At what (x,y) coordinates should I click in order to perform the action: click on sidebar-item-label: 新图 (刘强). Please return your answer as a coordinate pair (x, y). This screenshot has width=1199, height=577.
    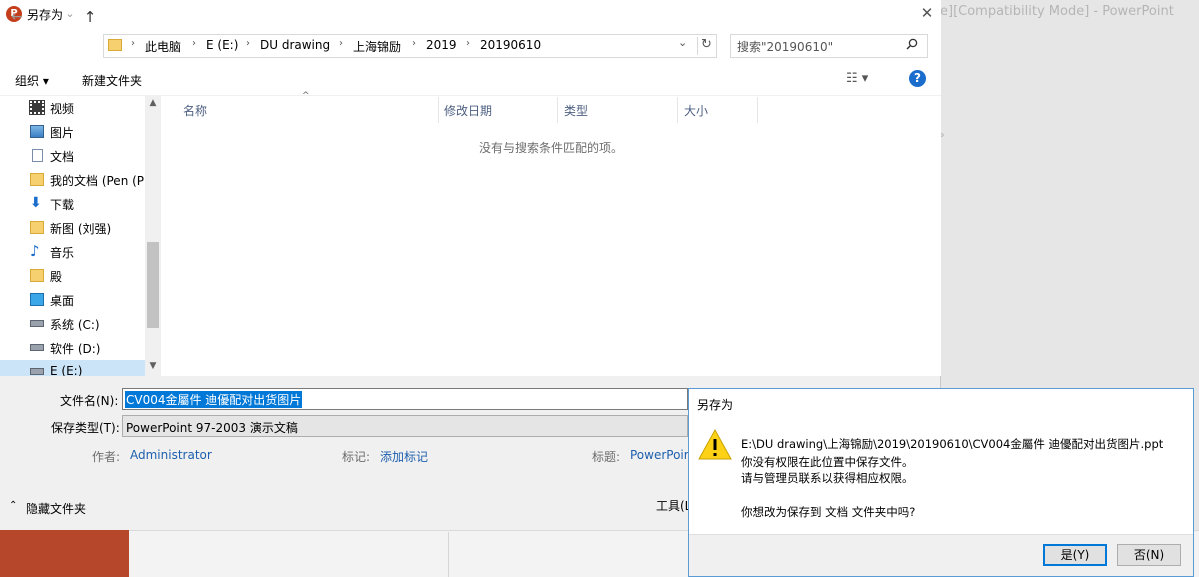
    Looking at the image, I should click on (81, 229).